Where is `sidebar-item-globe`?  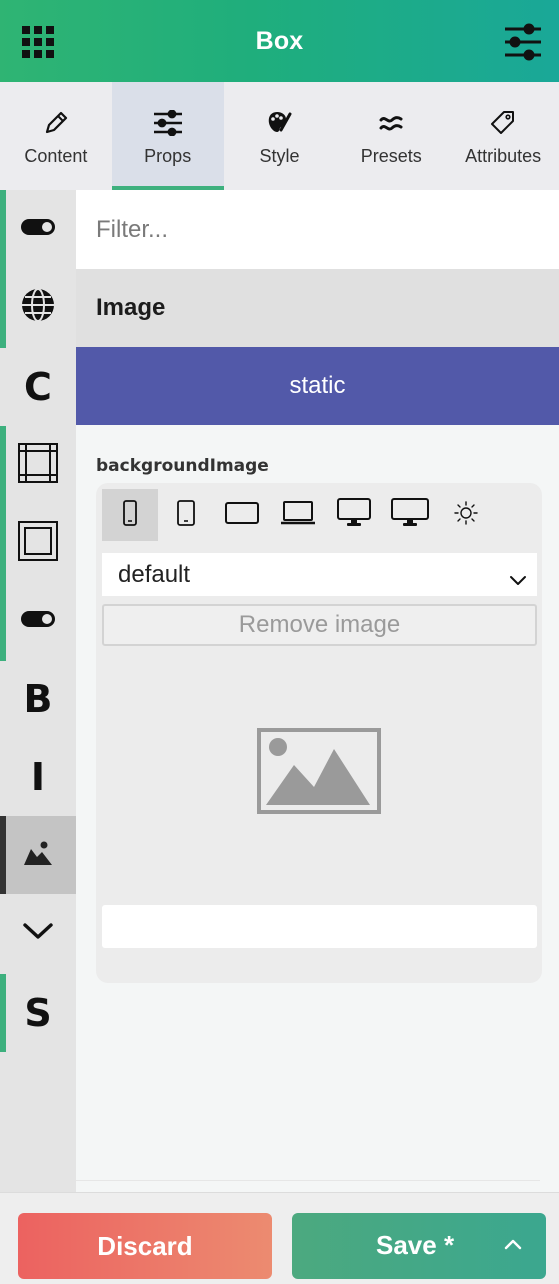 sidebar-item-globe is located at coordinates (38, 307).